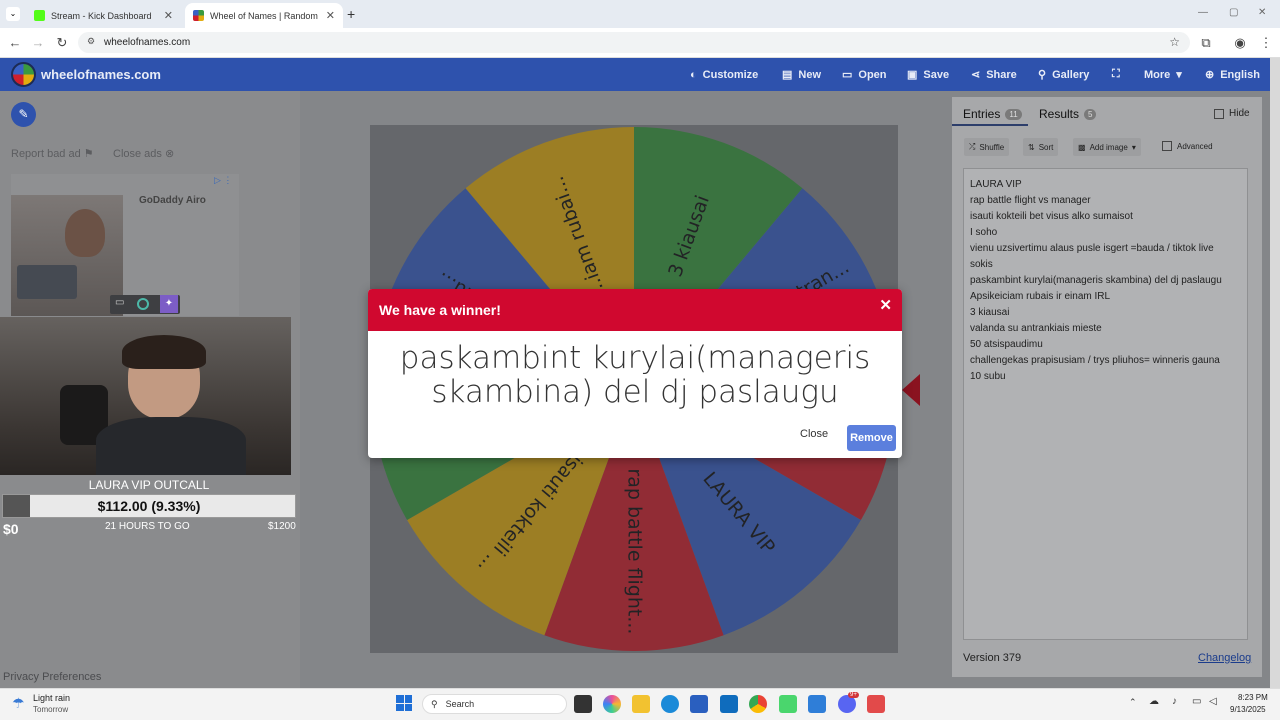  What do you see at coordinates (18, 703) in the screenshot?
I see `weather-icon: ☂` at bounding box center [18, 703].